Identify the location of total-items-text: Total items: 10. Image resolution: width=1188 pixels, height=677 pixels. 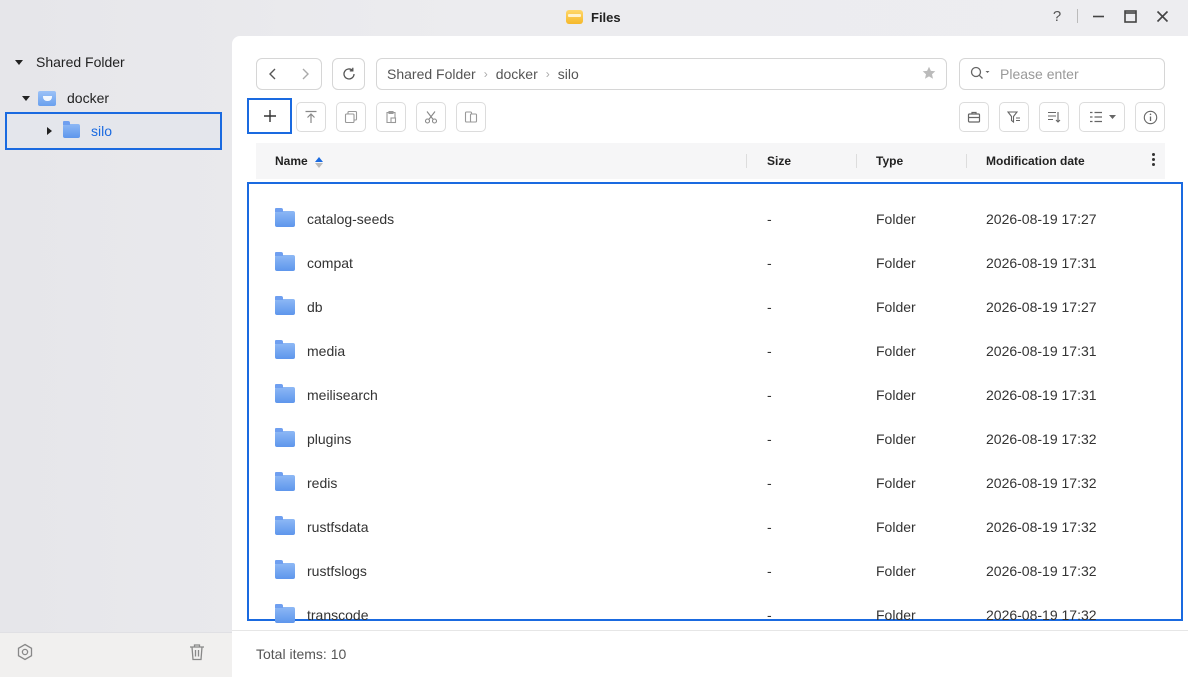
(301, 654).